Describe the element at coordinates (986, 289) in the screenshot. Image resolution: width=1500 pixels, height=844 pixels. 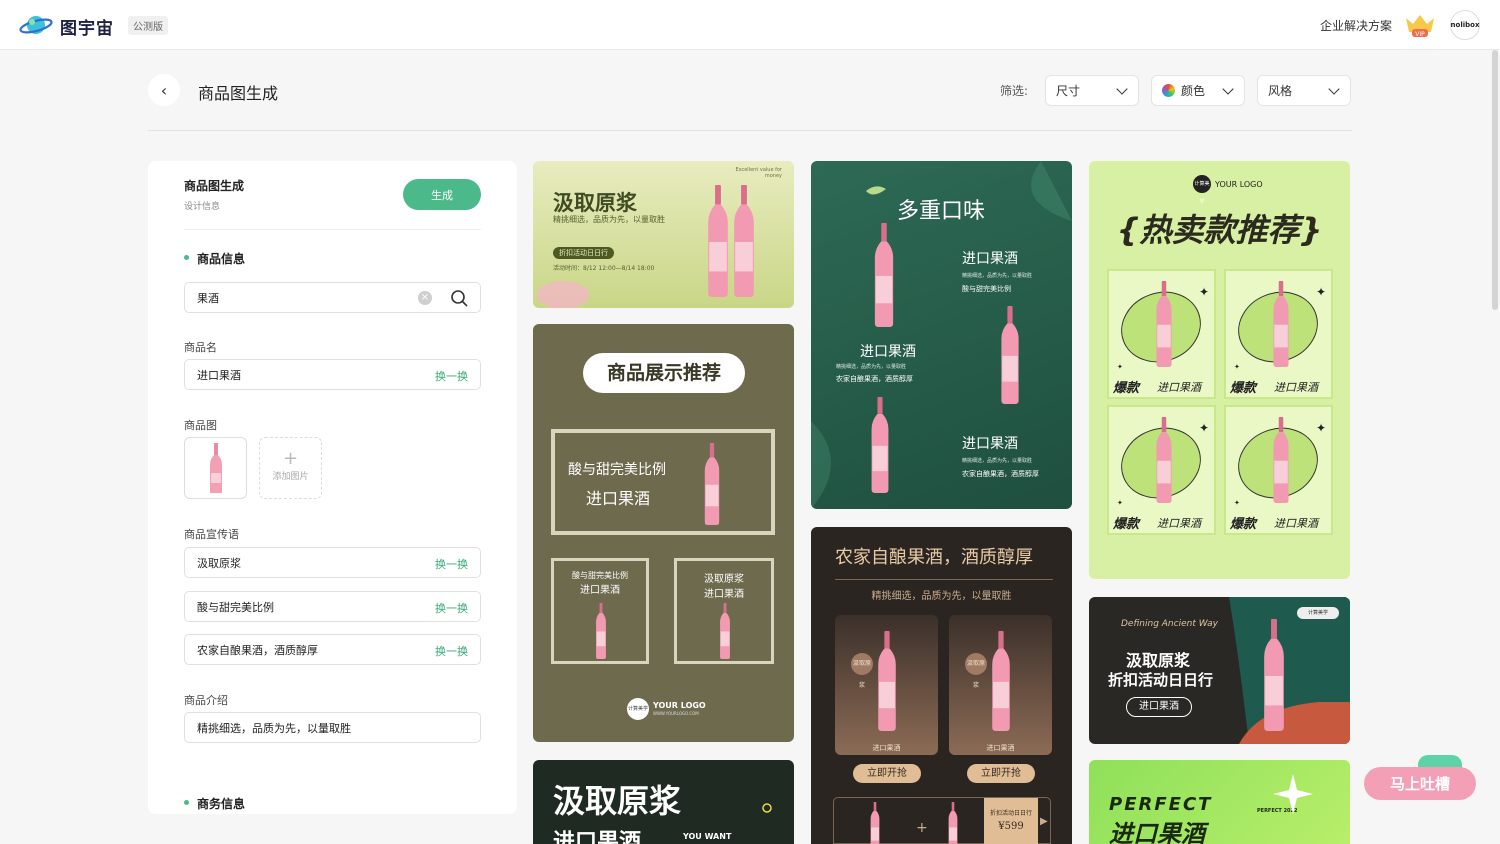
I see `card-desc-1b: 酸与甜完美比例` at that location.